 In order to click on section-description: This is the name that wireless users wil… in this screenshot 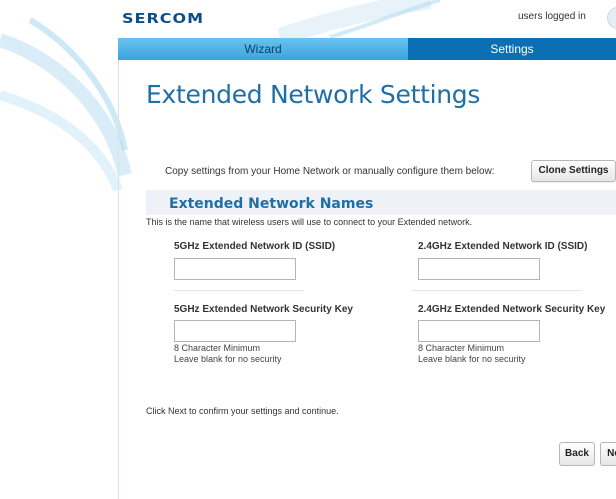, I will do `click(309, 222)`.